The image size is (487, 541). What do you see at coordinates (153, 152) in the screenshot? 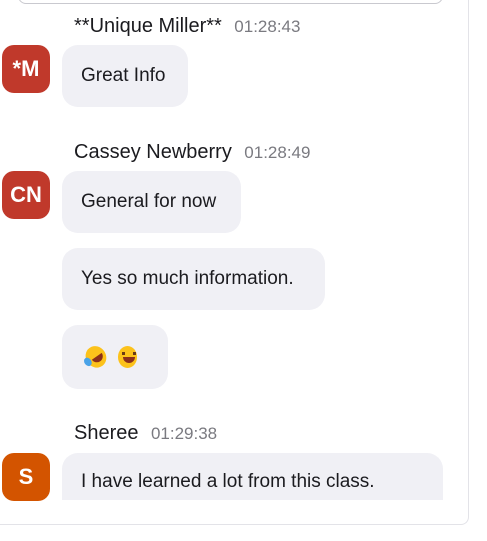
I see `sender-name: Cassey Newberry` at bounding box center [153, 152].